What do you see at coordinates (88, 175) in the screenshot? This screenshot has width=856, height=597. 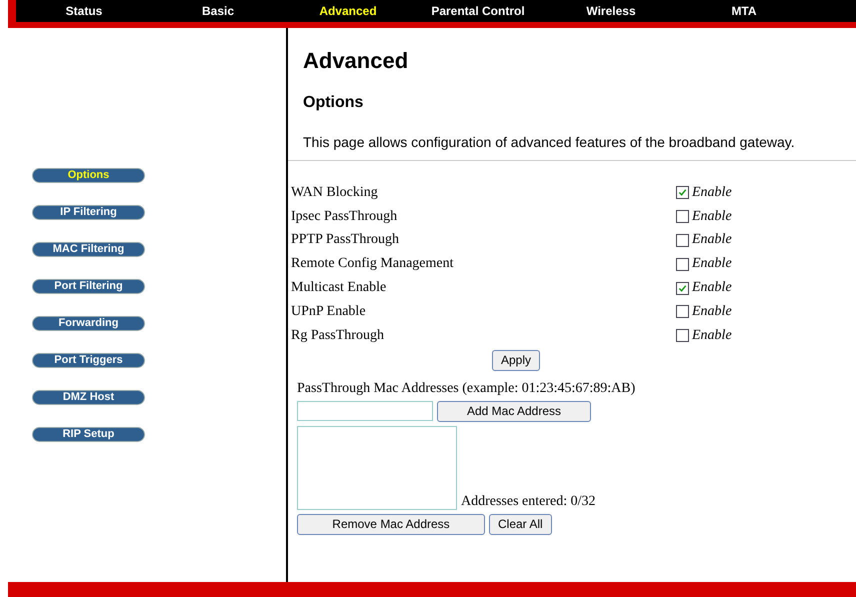 I see `sidebar-button: Options` at bounding box center [88, 175].